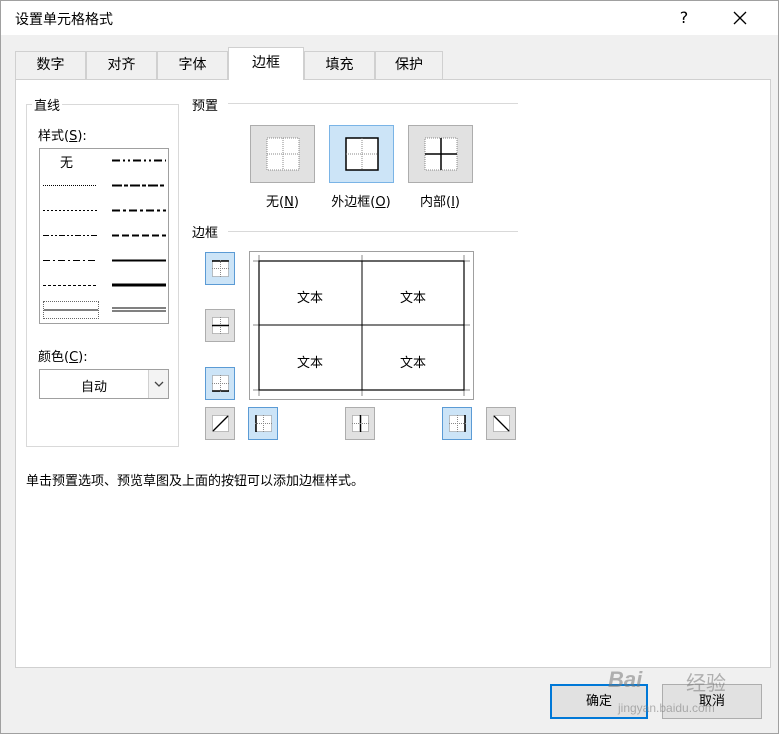 This screenshot has height=734, width=779. Describe the element at coordinates (70, 185) in the screenshot. I see `line-style-hair` at that location.